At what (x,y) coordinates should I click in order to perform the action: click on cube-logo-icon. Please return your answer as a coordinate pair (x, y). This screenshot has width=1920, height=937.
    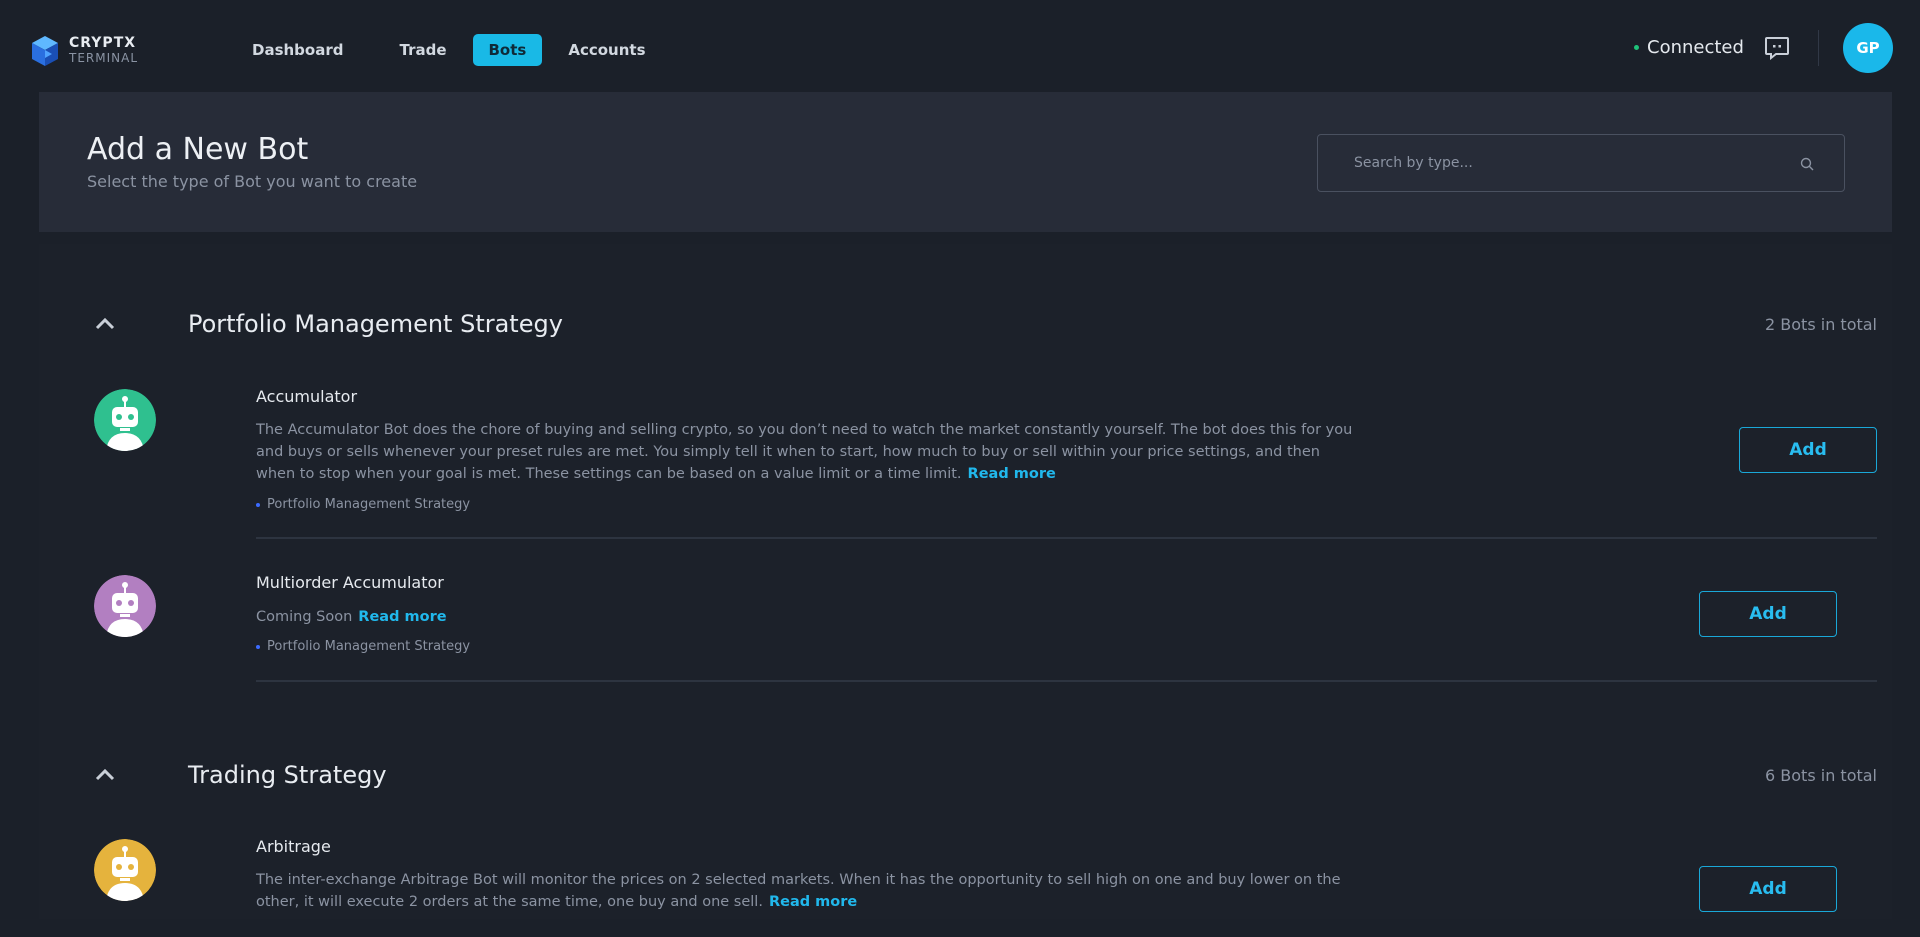
    Looking at the image, I should click on (45, 51).